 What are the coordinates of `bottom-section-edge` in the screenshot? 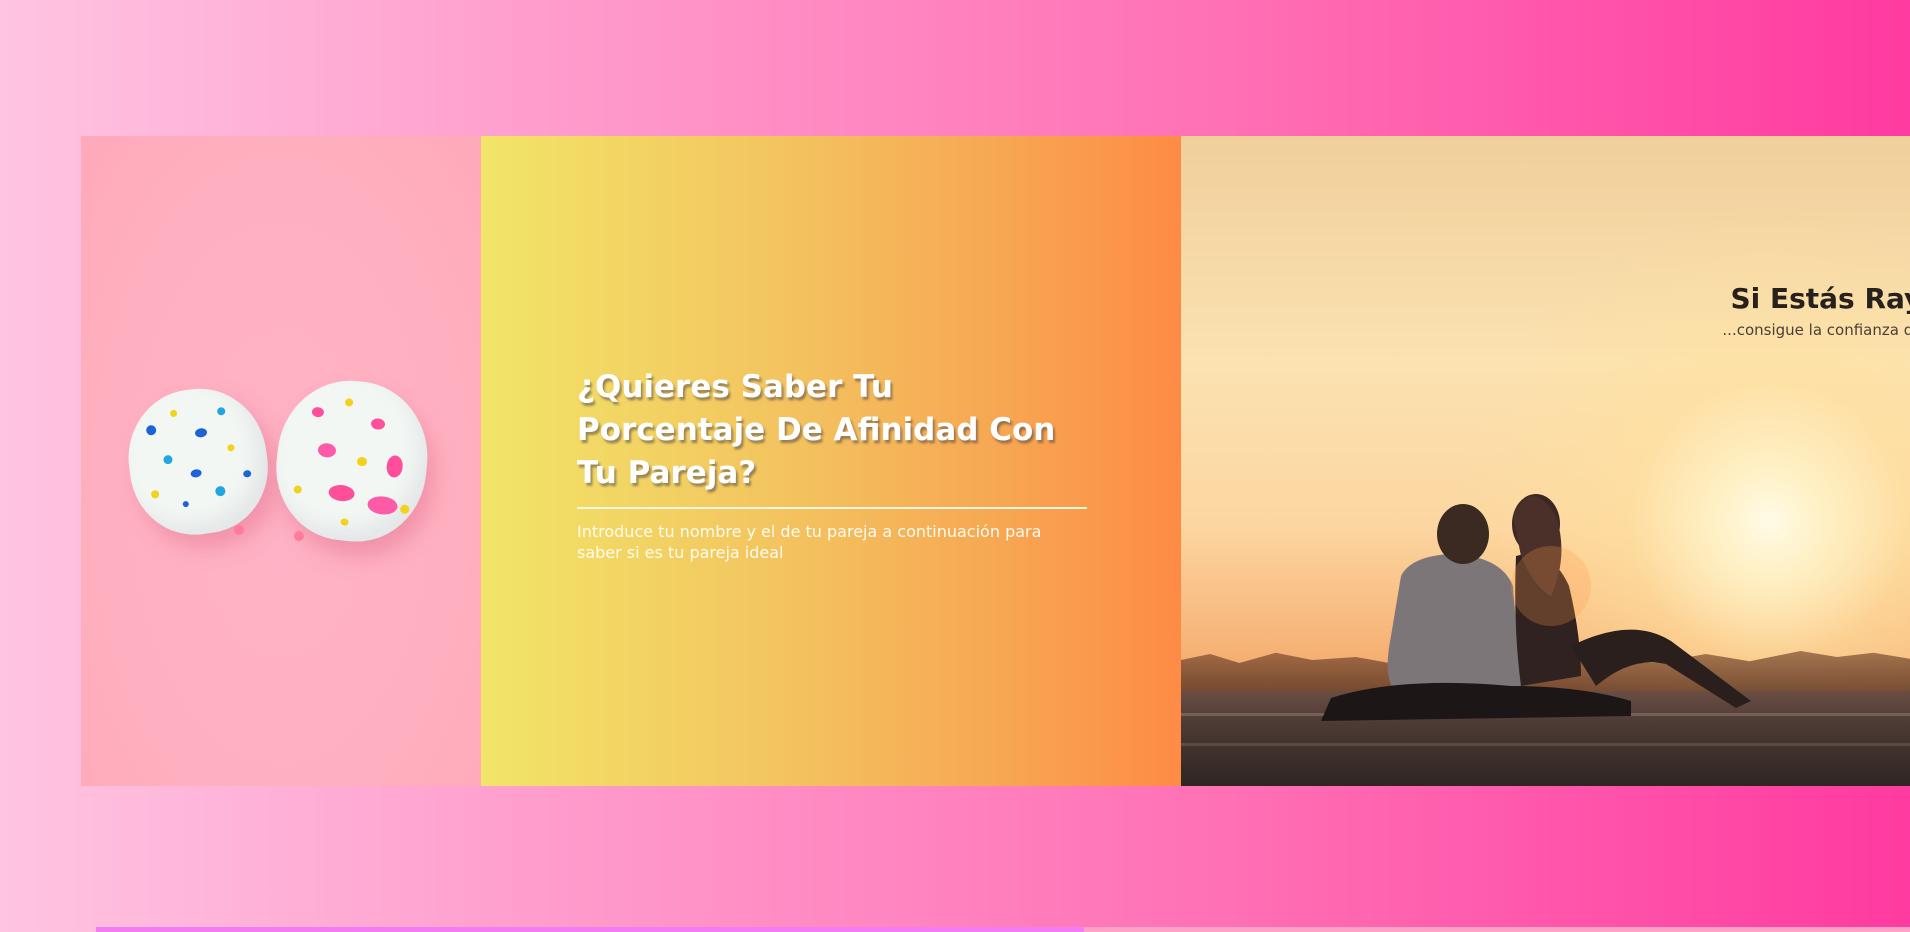 It's located at (1003, 929).